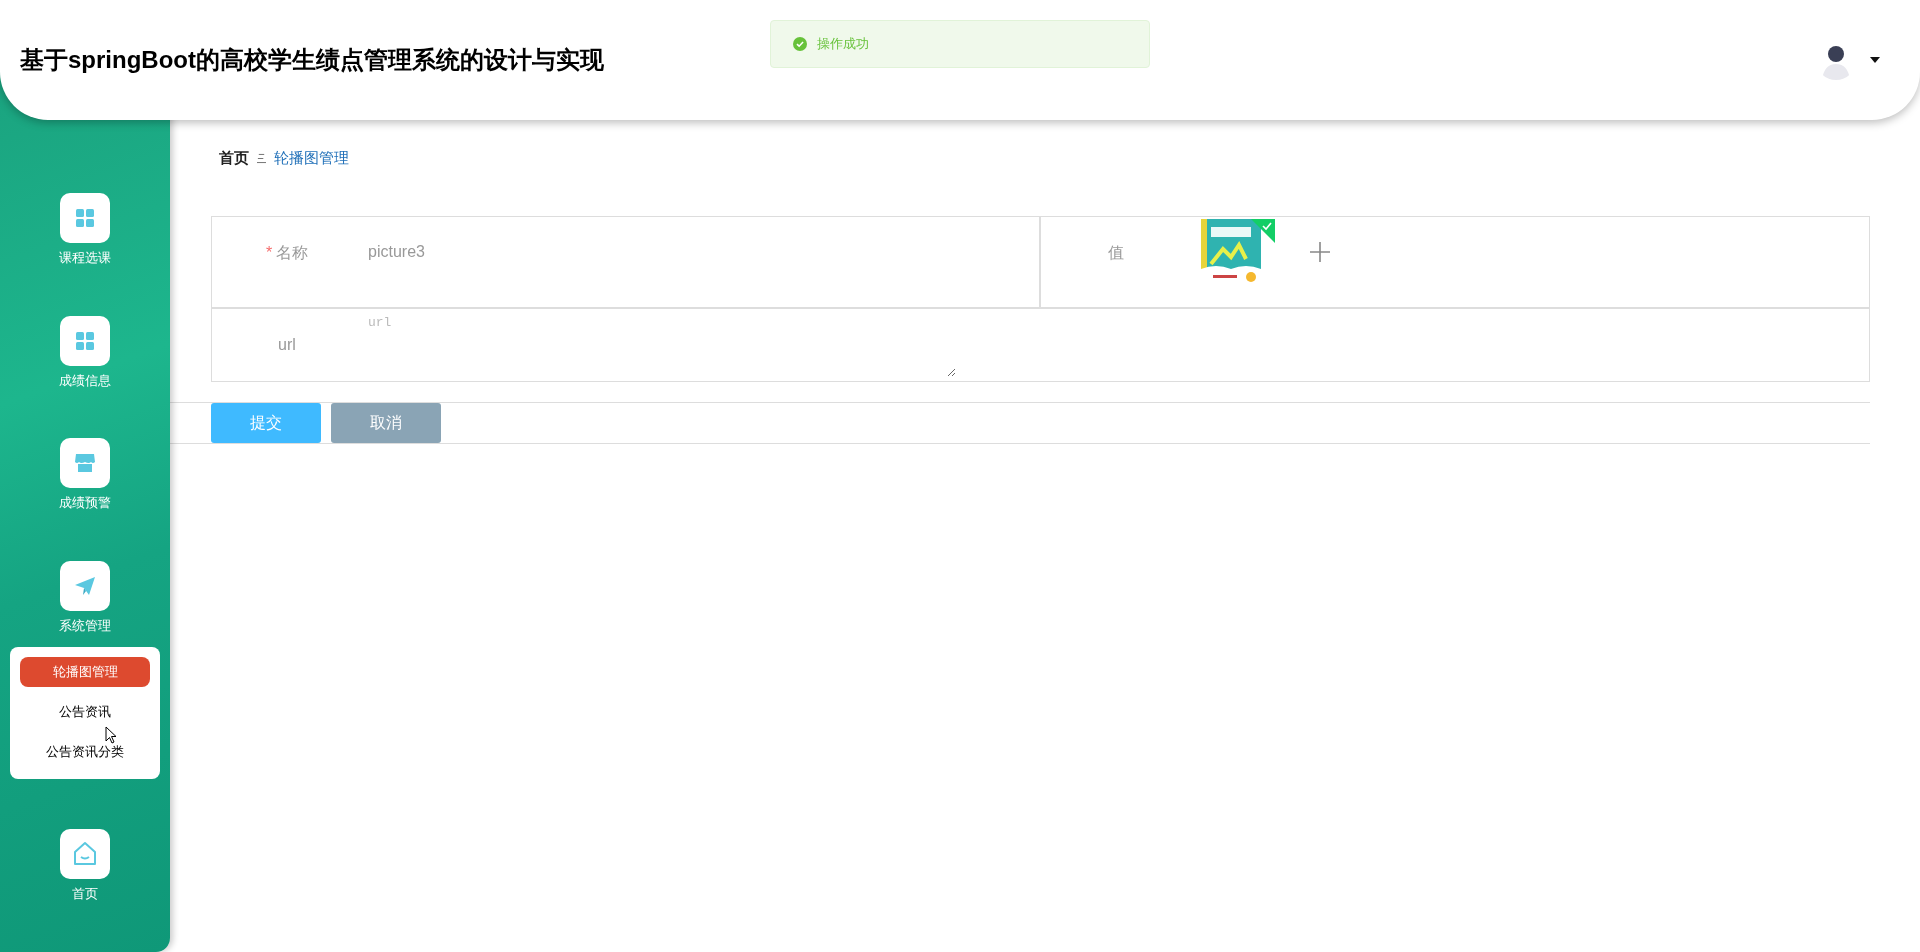  I want to click on app-title: 基于springBoot的高校学生绩点管理系统的设计与实现, so click(312, 60).